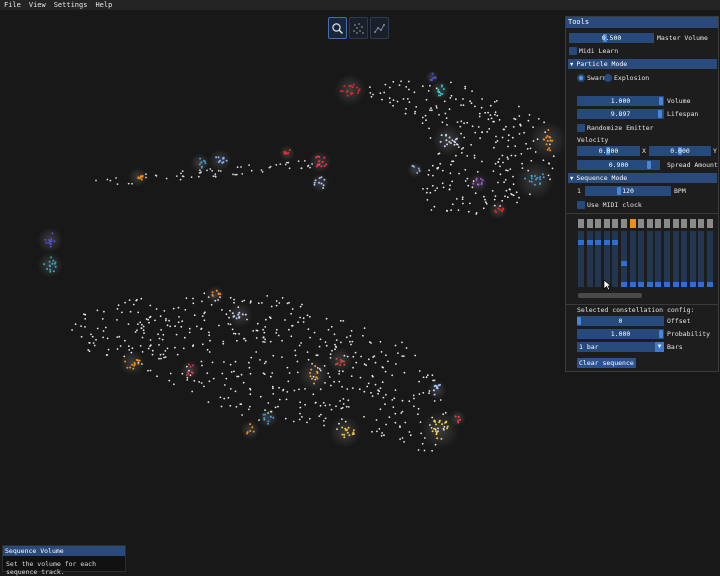 Image resolution: width=720 pixels, height=576 pixels. I want to click on menu-file: File, so click(12, 5).